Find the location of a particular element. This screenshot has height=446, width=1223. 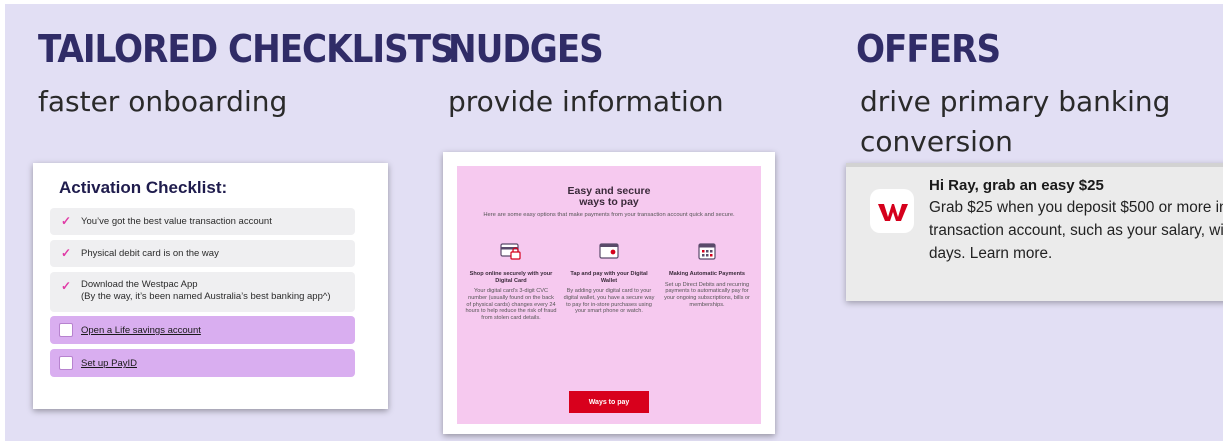

ways-to-pay-button: Ways to pay is located at coordinates (609, 402).